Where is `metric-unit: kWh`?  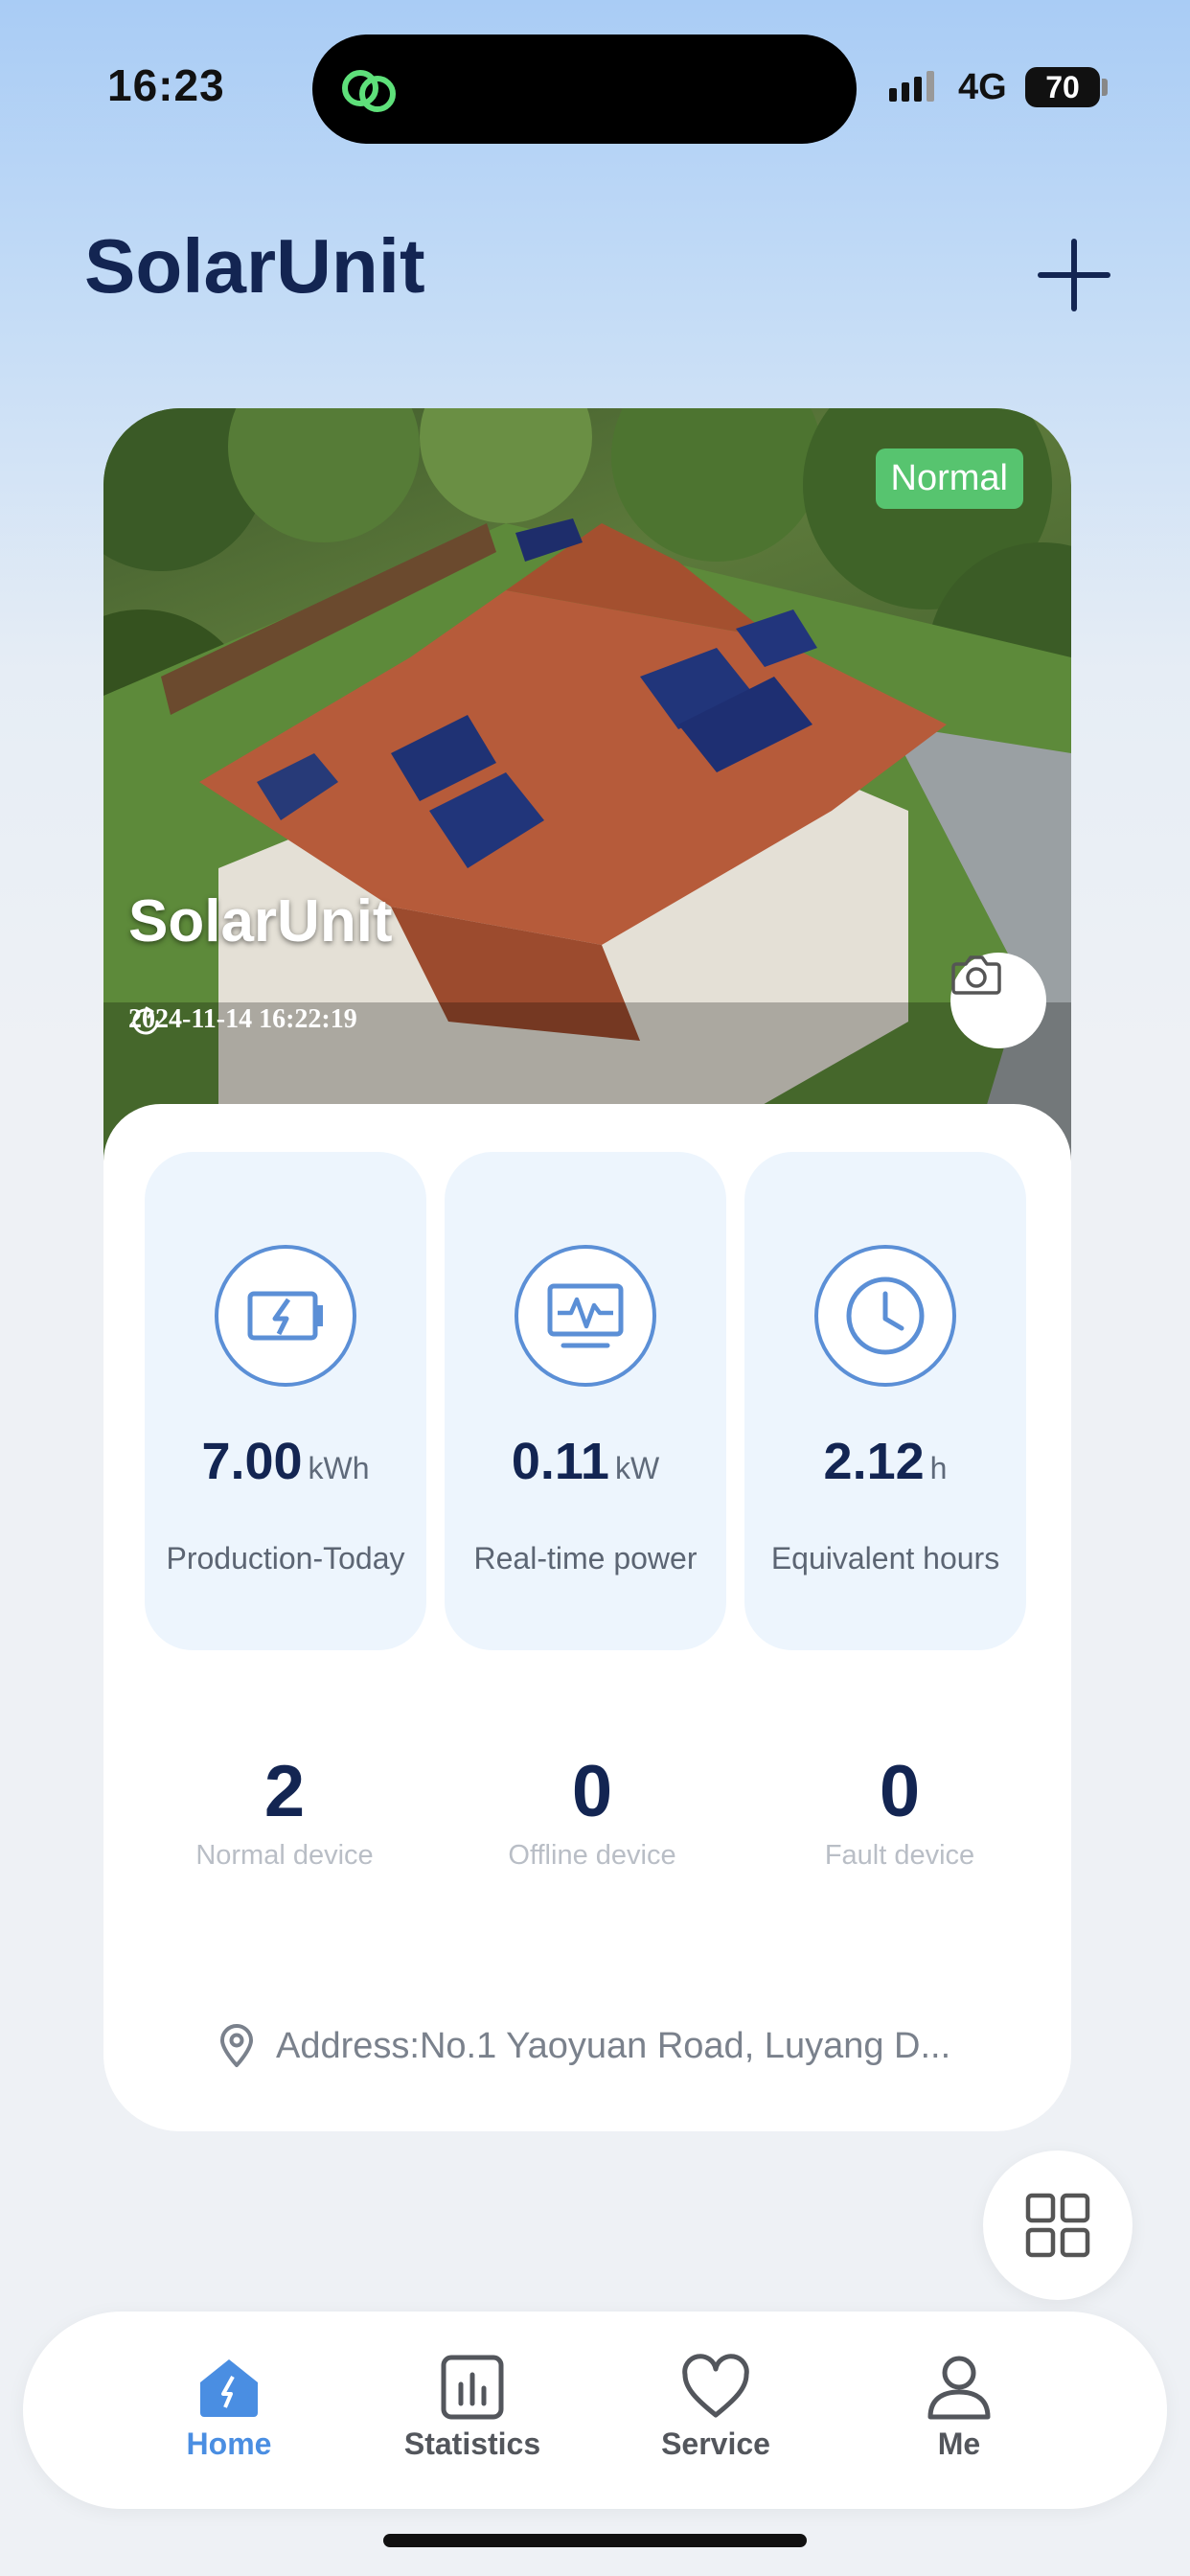 metric-unit: kWh is located at coordinates (339, 1468).